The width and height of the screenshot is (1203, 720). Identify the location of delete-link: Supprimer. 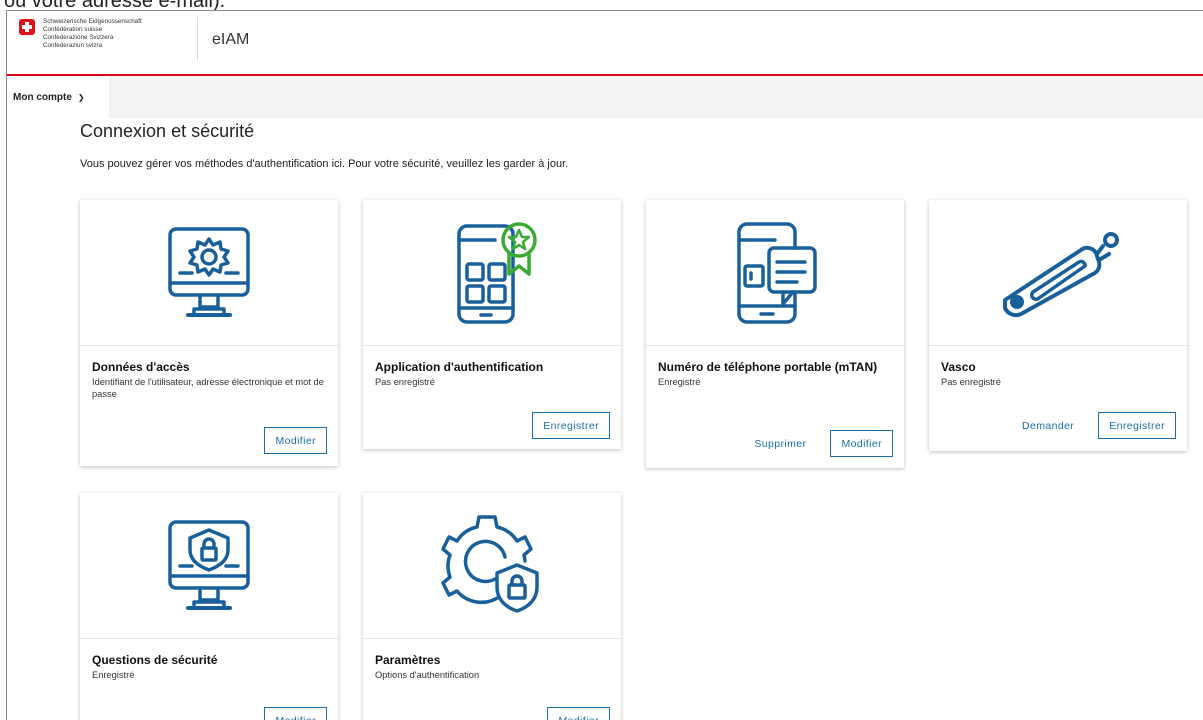
(780, 444).